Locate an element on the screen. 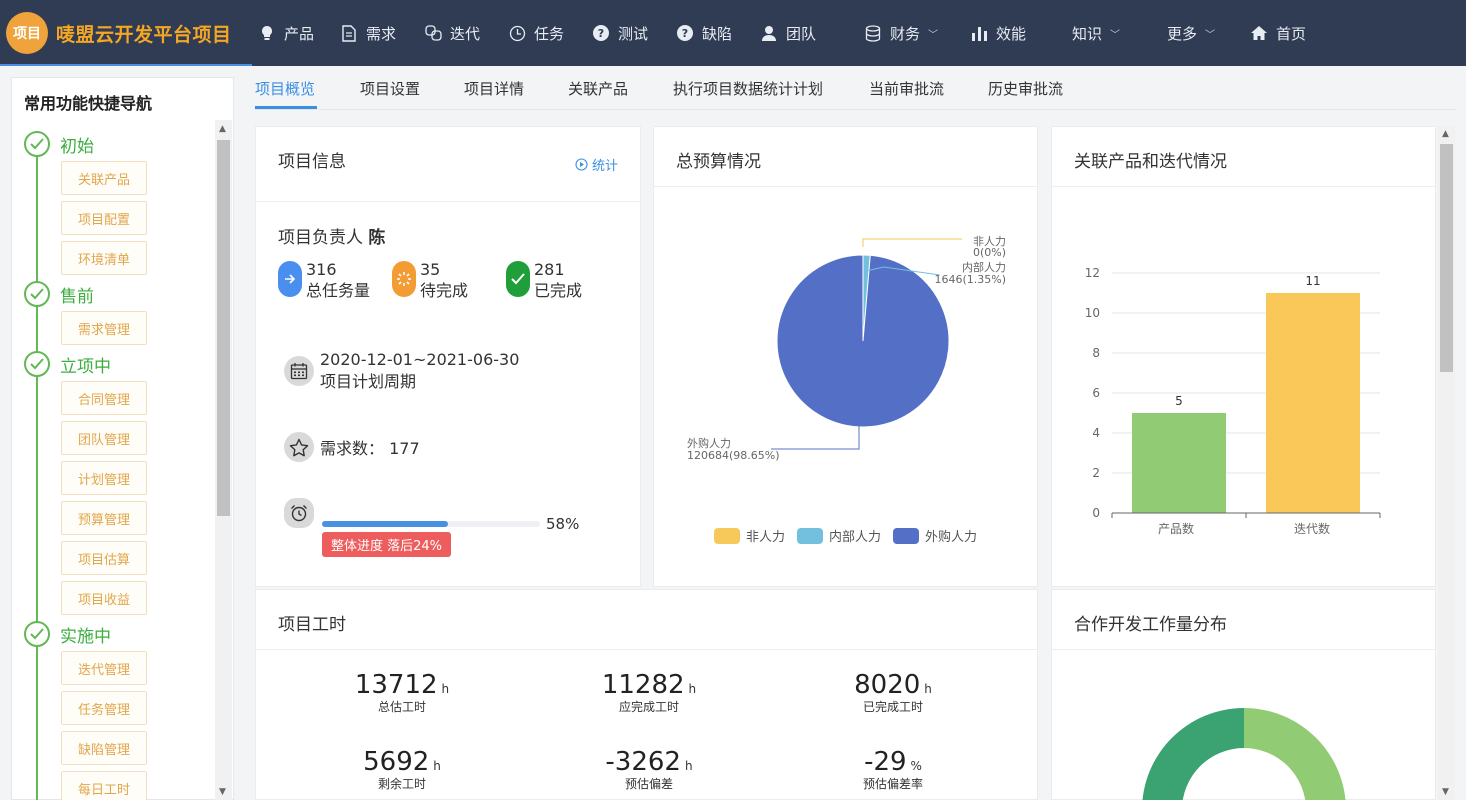 The height and width of the screenshot is (800, 1466). kpi-label: 待完成 is located at coordinates (444, 290).